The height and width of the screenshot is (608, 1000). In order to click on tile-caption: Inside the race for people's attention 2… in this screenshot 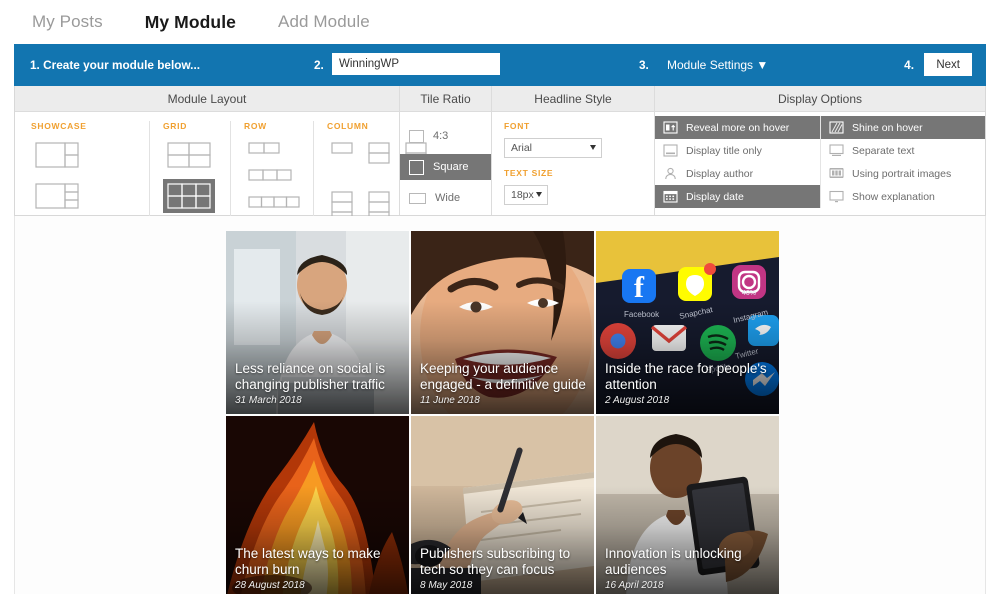, I will do `click(688, 383)`.